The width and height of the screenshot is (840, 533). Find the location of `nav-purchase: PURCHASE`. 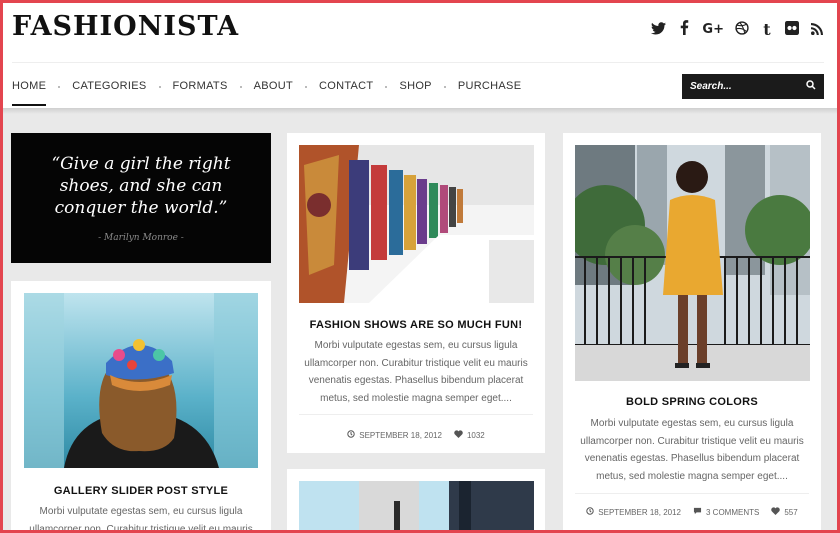

nav-purchase: PURCHASE is located at coordinates (490, 93).